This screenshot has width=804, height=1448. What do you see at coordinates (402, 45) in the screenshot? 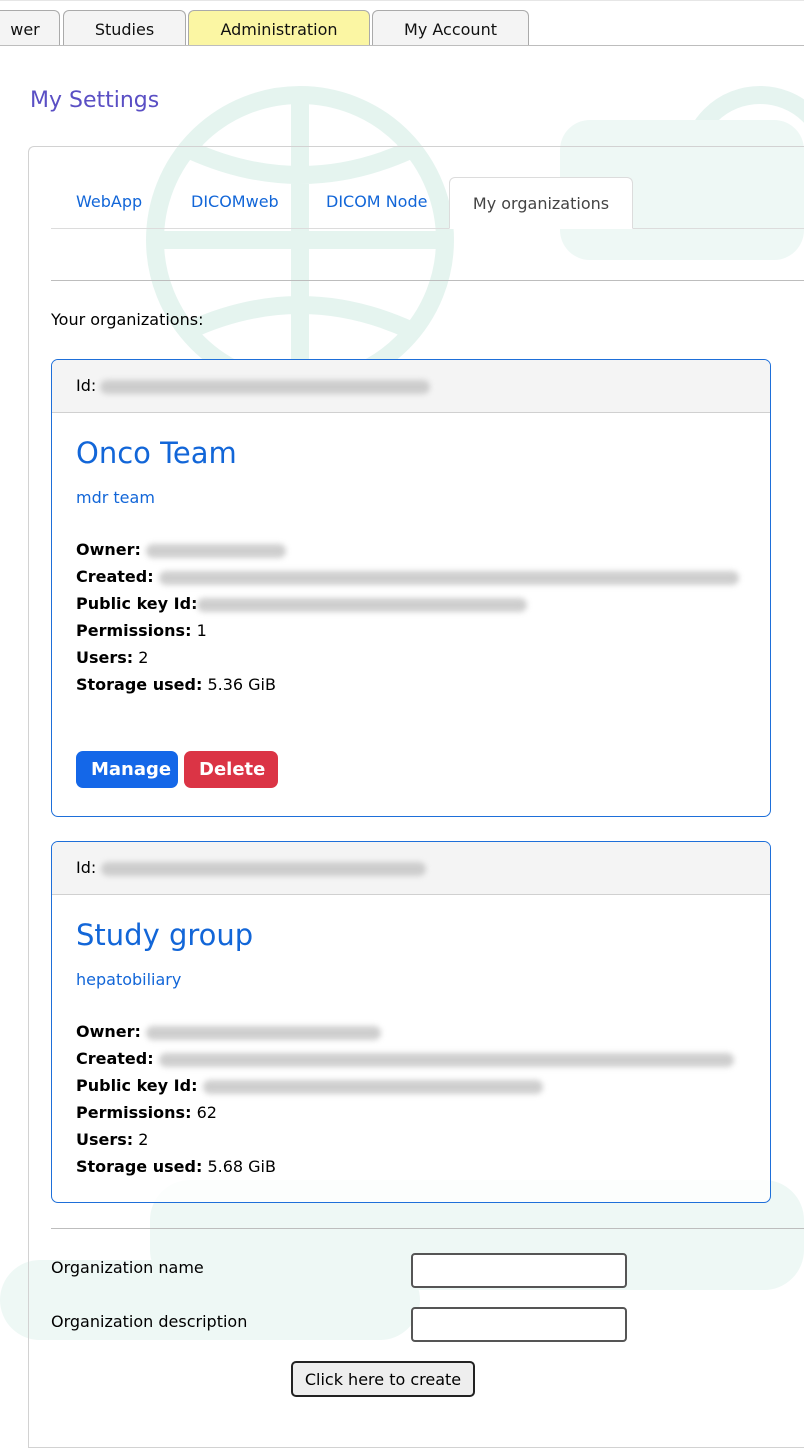
I see `top-nav-divider` at bounding box center [402, 45].